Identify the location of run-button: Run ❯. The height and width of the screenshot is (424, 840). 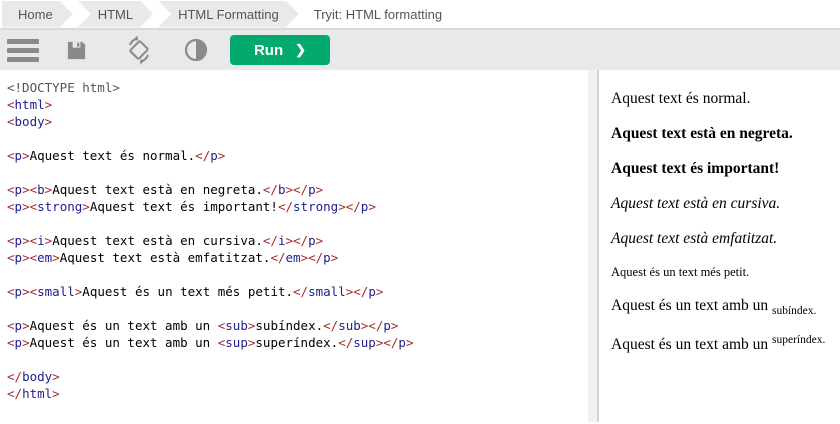
(280, 50).